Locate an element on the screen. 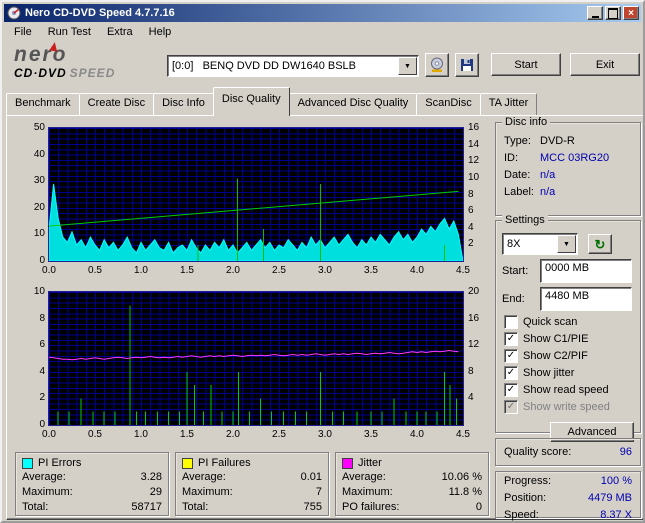 This screenshot has width=645, height=523. checkbox-quick-scan: Quick scan is located at coordinates (568, 321).